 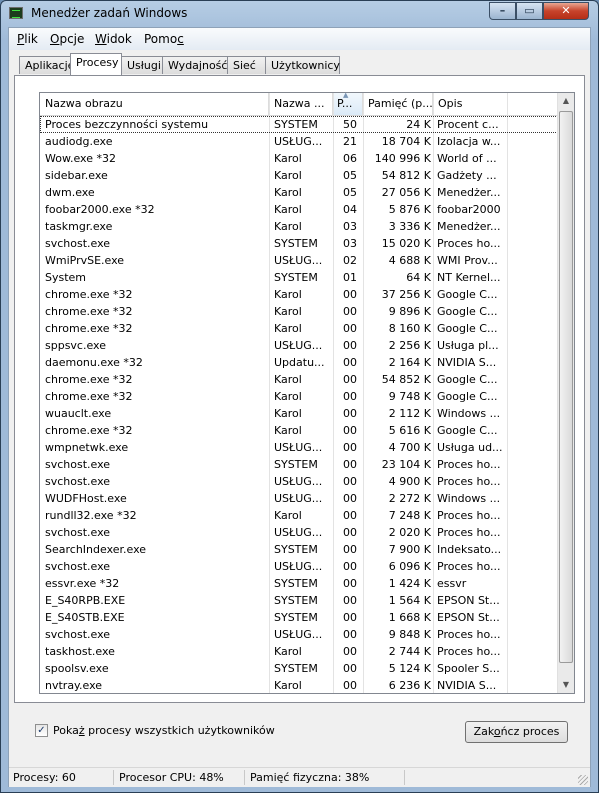 What do you see at coordinates (67, 39) in the screenshot?
I see `menu-opcje: Opcje` at bounding box center [67, 39].